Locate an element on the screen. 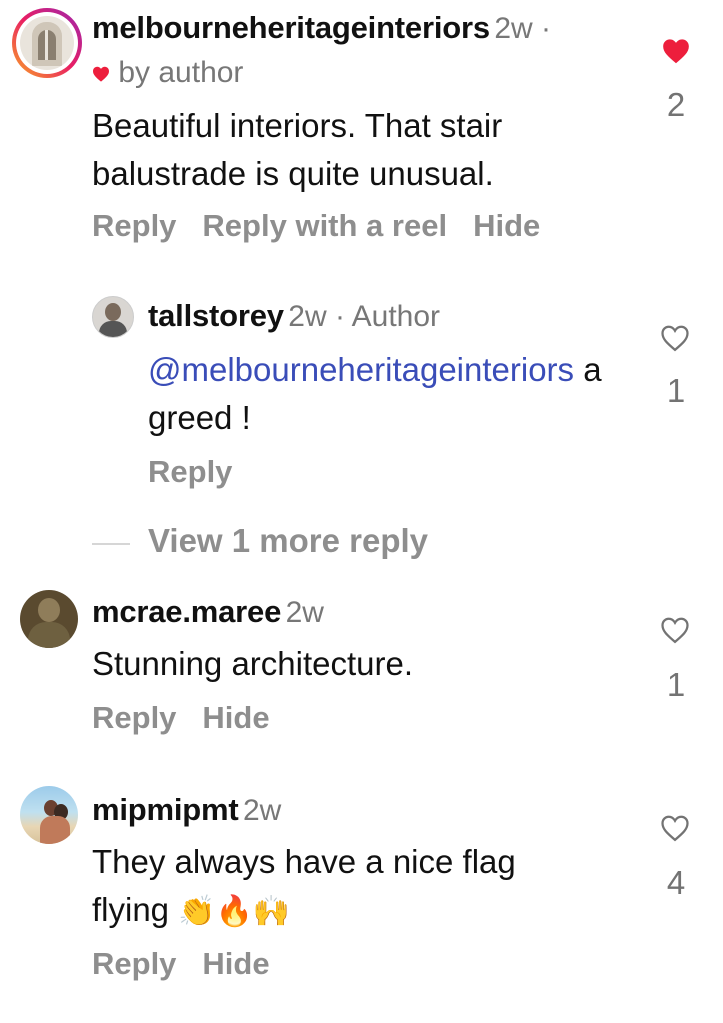 This screenshot has width=723, height=1023. comment-text-body: They always have a nice flag flying is located at coordinates (304, 885).